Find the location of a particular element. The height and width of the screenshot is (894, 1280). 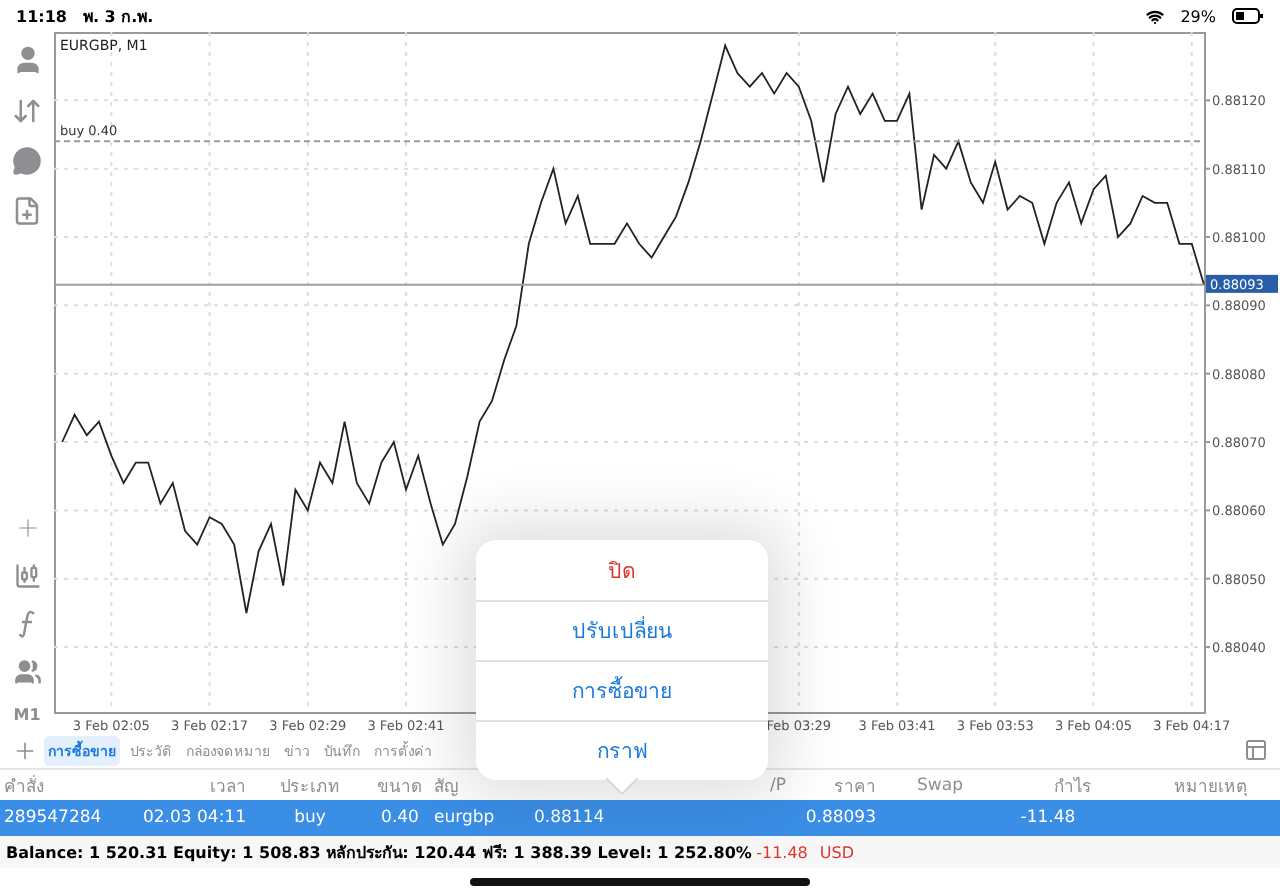

table-cell-text: buy is located at coordinates (310, 818).